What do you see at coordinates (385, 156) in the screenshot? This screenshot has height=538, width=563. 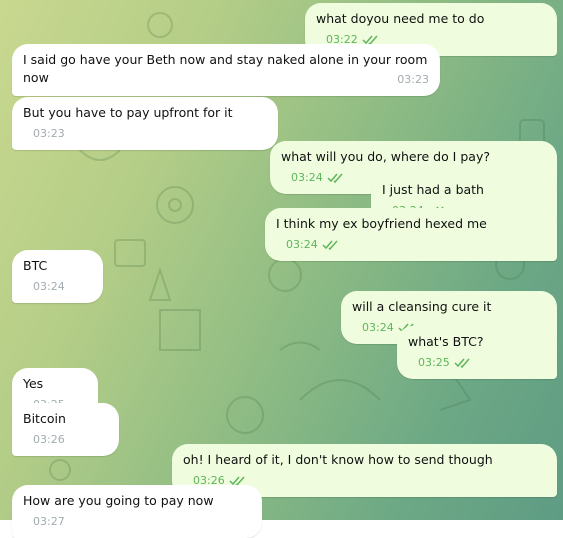 I see `message-text: what will you do, where do I pay?` at bounding box center [385, 156].